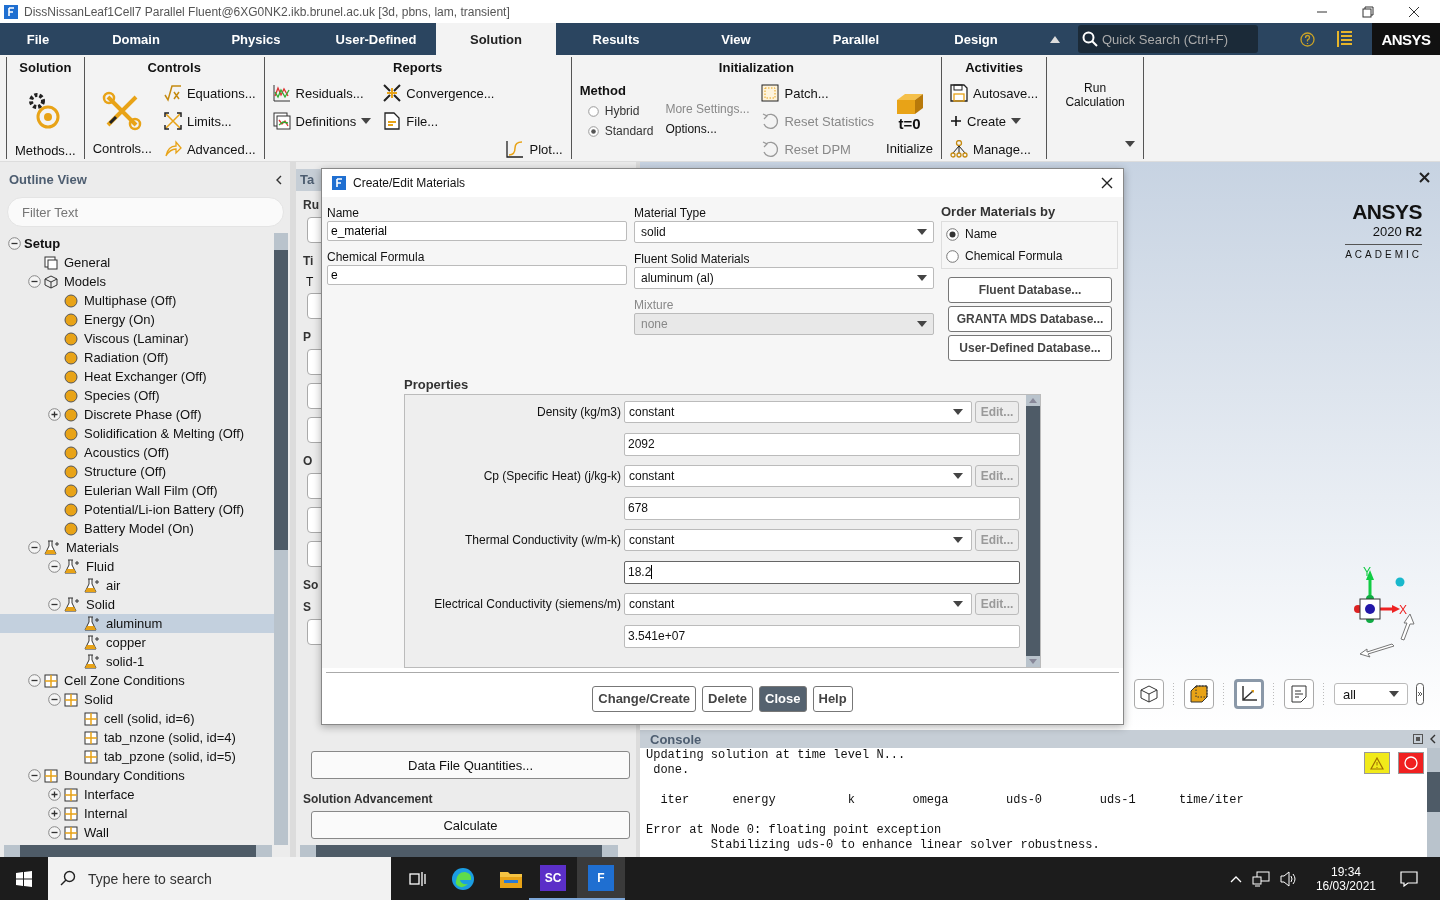 The height and width of the screenshot is (900, 1440). I want to click on tree-item: Acoustics (Off), so click(137, 452).